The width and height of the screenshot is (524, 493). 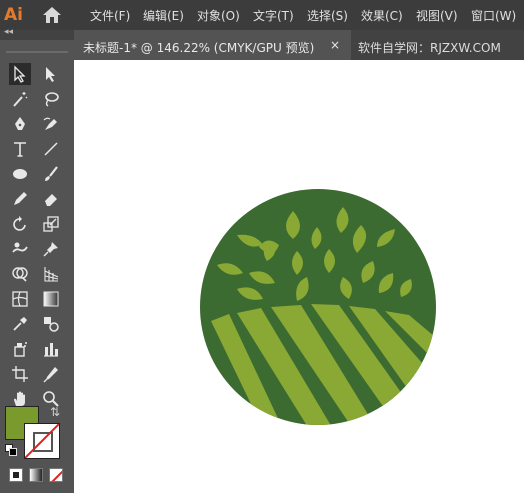 What do you see at coordinates (51, 349) in the screenshot?
I see `column-graph-tool-icon` at bounding box center [51, 349].